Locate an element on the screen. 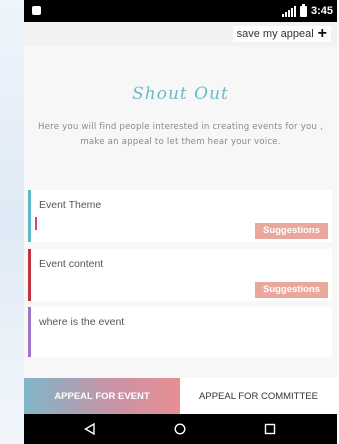 The image size is (339, 444). top-bar: save my appeal + is located at coordinates (180, 34).